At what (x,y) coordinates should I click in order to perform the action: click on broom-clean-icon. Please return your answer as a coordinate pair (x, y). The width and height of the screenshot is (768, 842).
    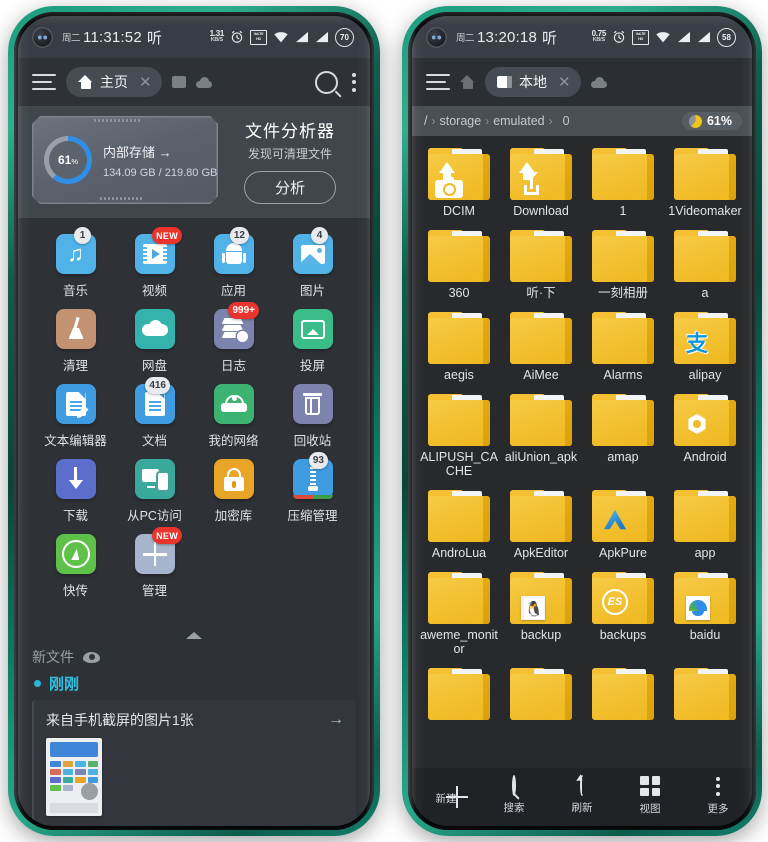
    Looking at the image, I should click on (75, 329).